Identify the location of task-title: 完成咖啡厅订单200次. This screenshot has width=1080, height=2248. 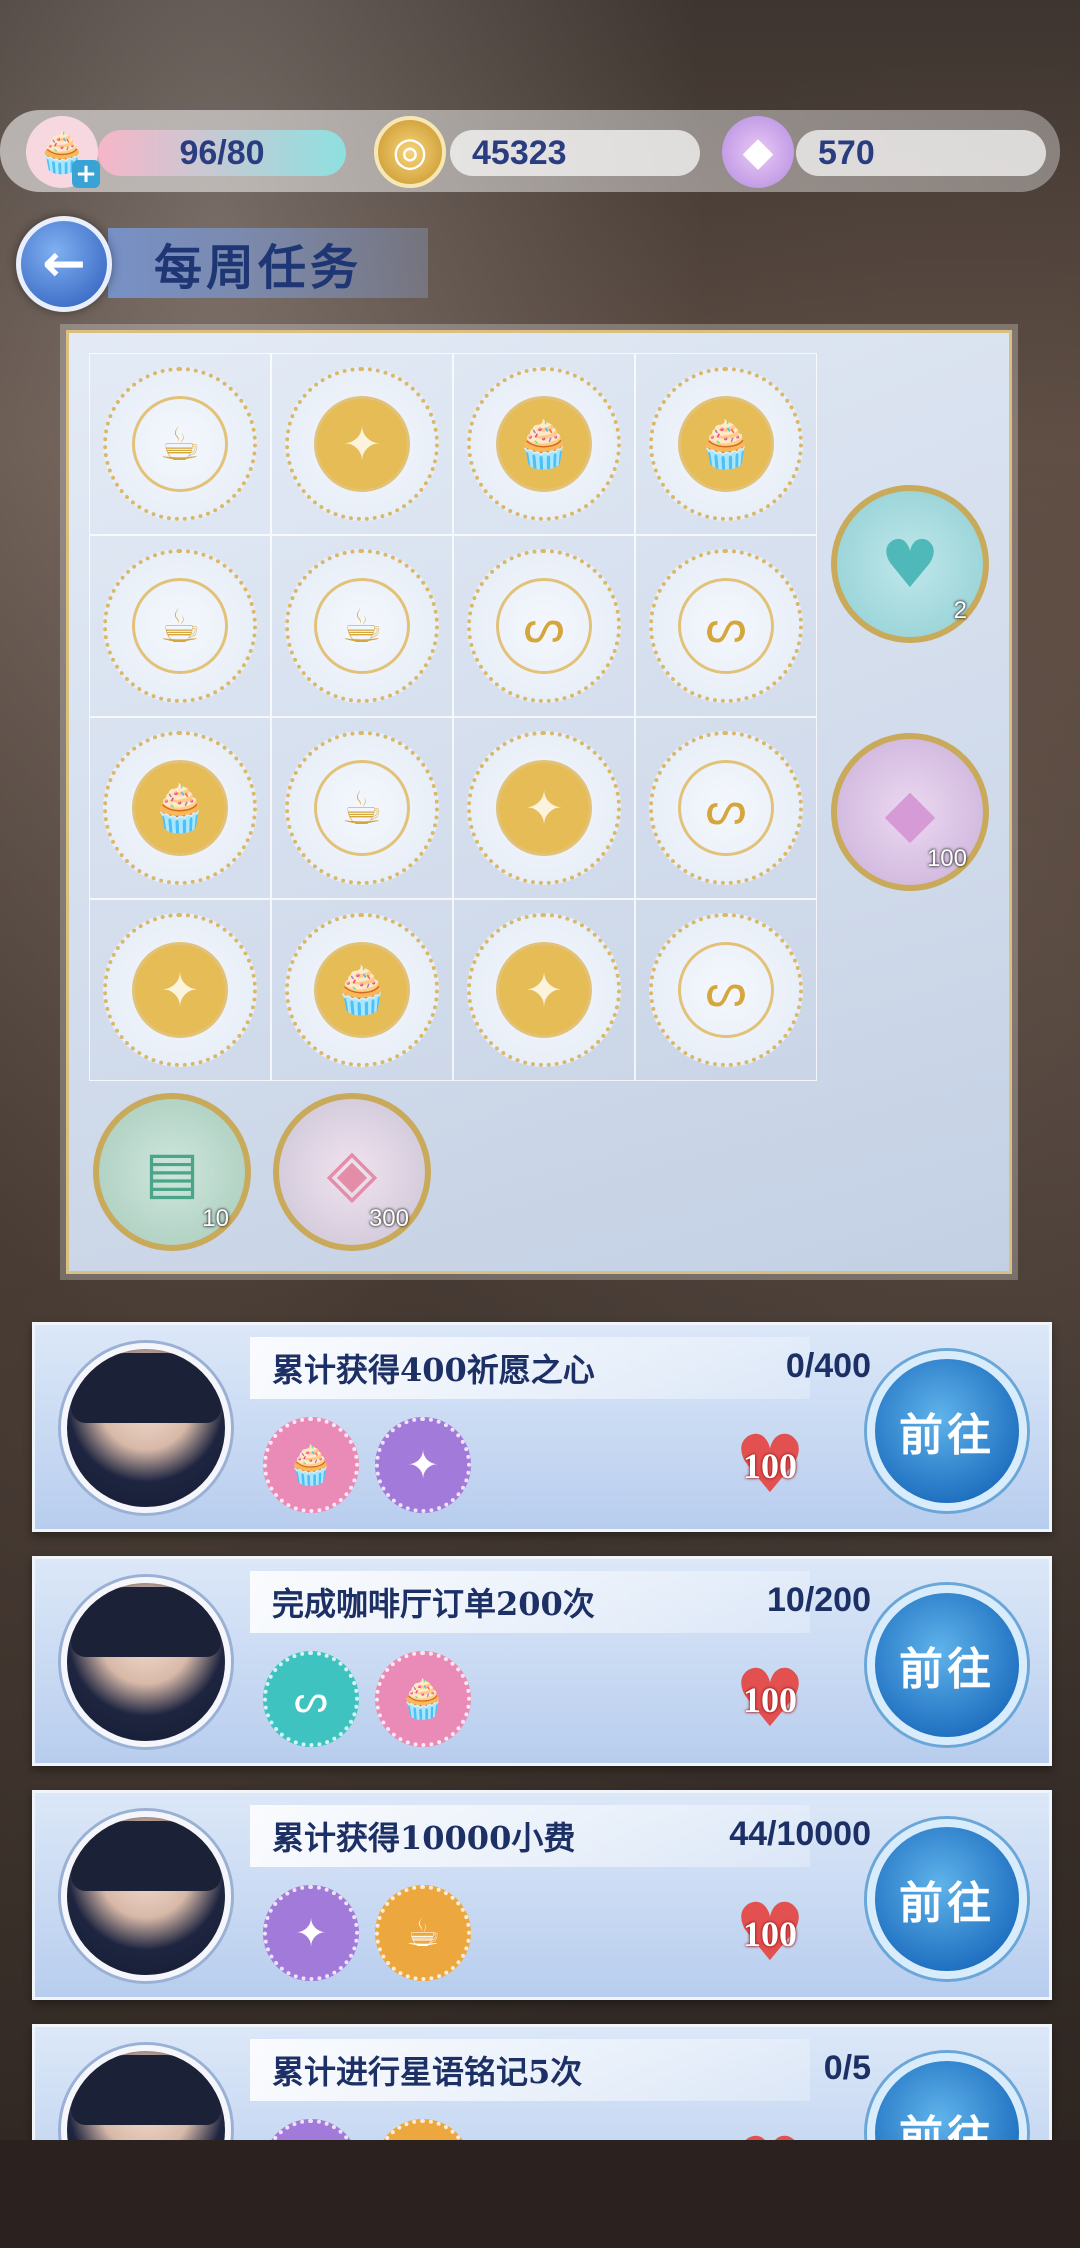
(433, 1604).